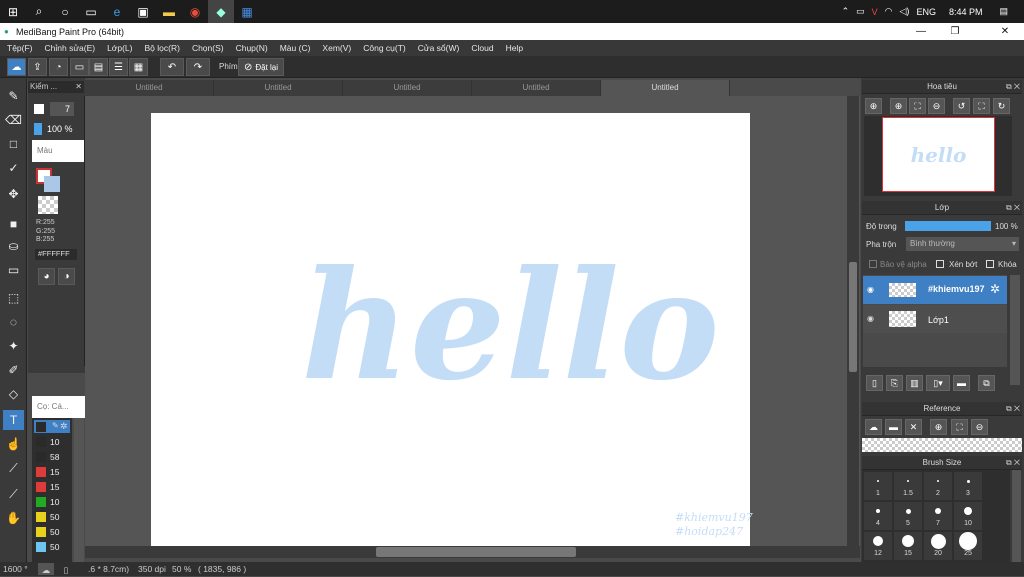 Image resolution: width=1024 pixels, height=577 pixels. I want to click on tab-untitled-5: Untitled, so click(665, 88).